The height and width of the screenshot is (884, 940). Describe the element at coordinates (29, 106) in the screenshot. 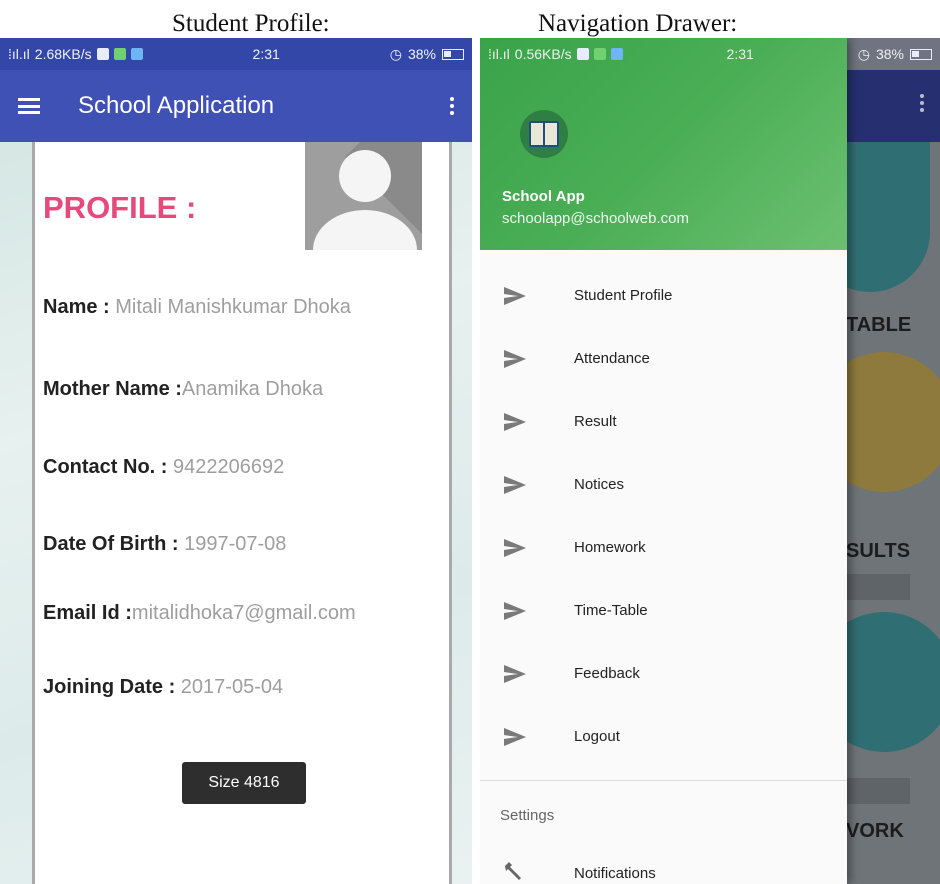

I see `menu-icon` at that location.